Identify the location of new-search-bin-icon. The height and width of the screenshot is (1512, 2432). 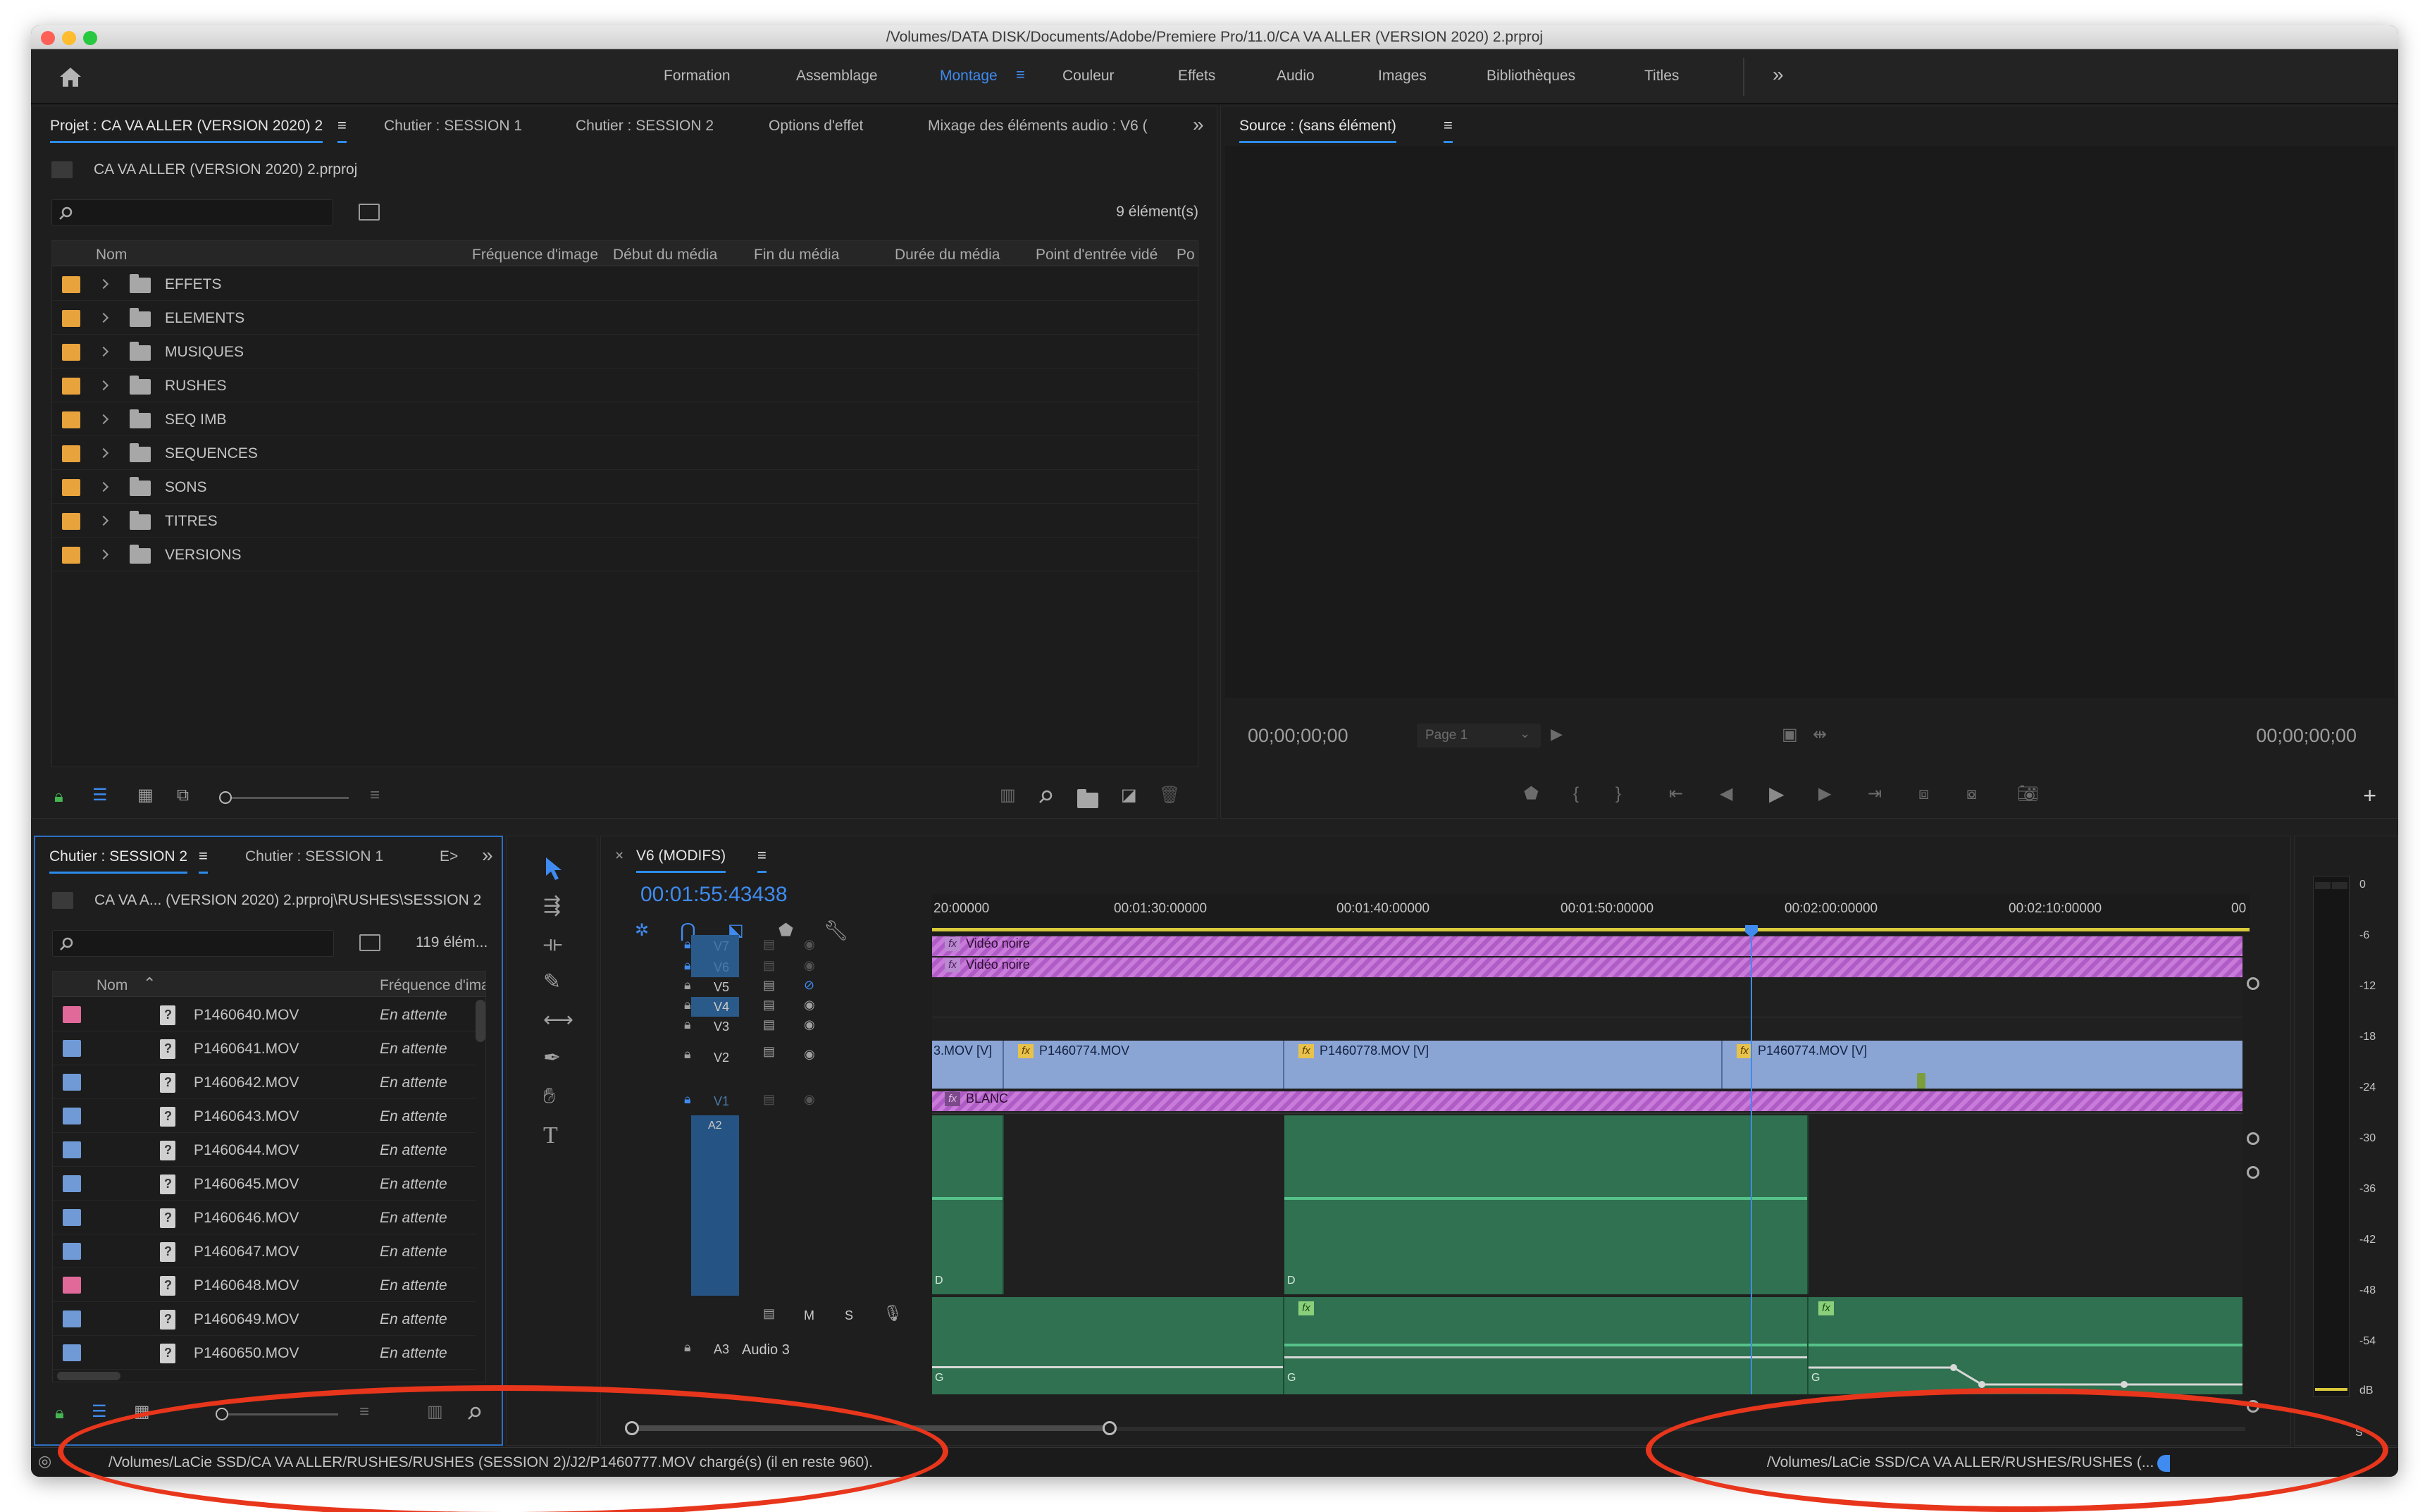
(369, 212).